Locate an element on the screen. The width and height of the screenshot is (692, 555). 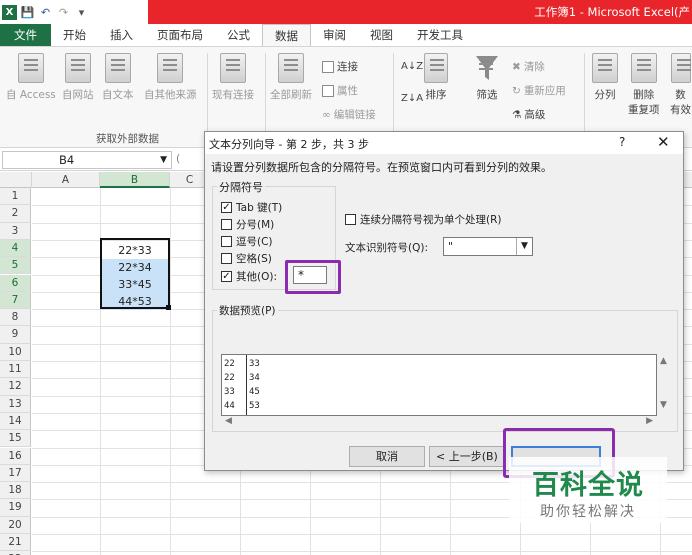
window-title: 工作簿1 - Microsoft Excel(产 is located at coordinates (612, 12).